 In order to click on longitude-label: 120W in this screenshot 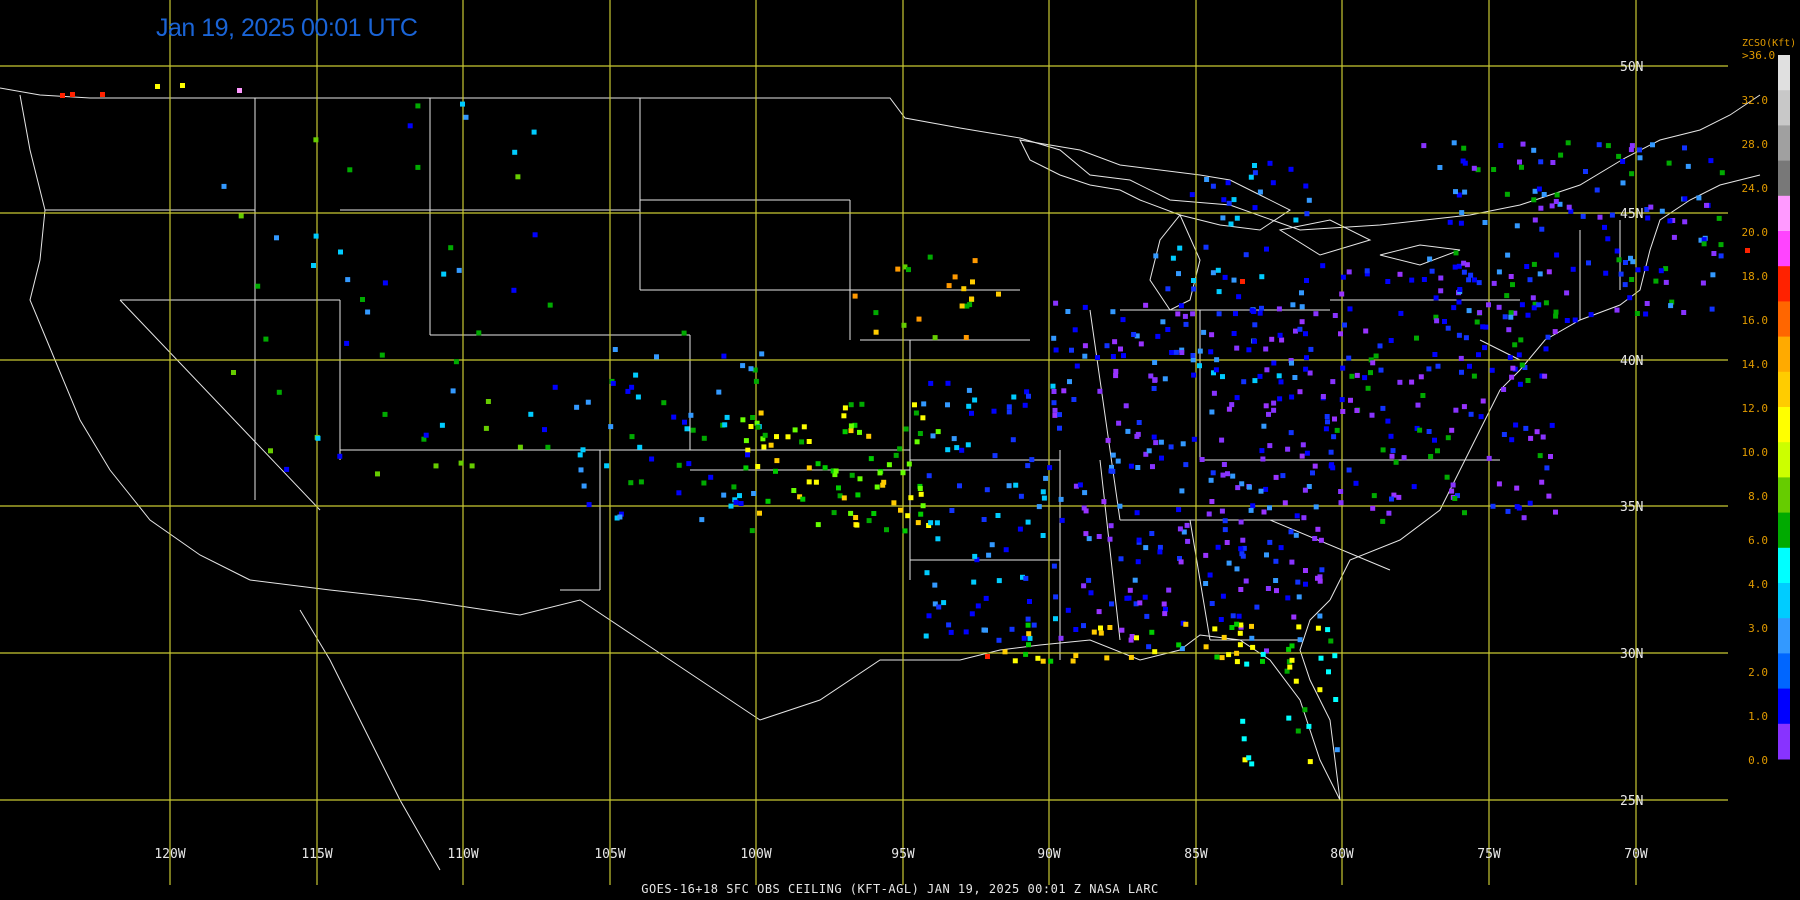, I will do `click(169, 854)`.